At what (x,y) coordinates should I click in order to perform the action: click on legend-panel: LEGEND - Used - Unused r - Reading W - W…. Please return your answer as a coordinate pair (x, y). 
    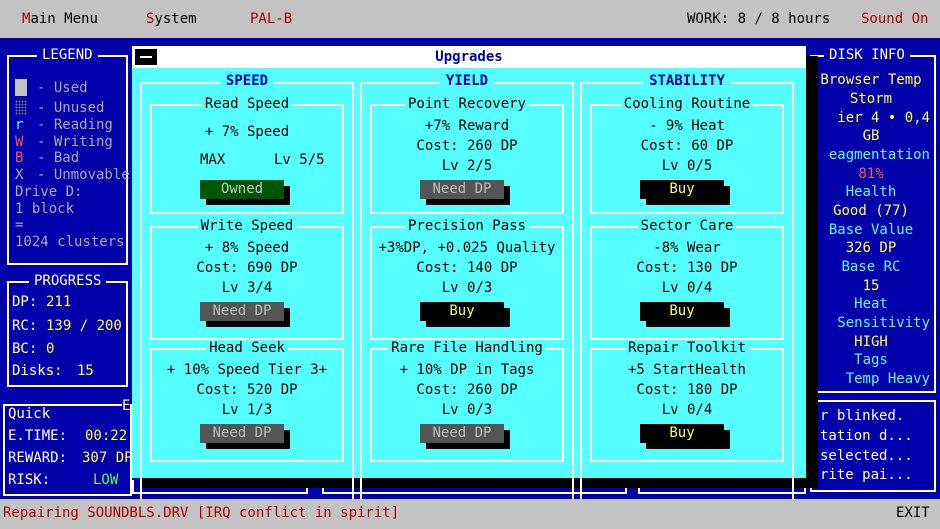
    Looking at the image, I should click on (68, 156).